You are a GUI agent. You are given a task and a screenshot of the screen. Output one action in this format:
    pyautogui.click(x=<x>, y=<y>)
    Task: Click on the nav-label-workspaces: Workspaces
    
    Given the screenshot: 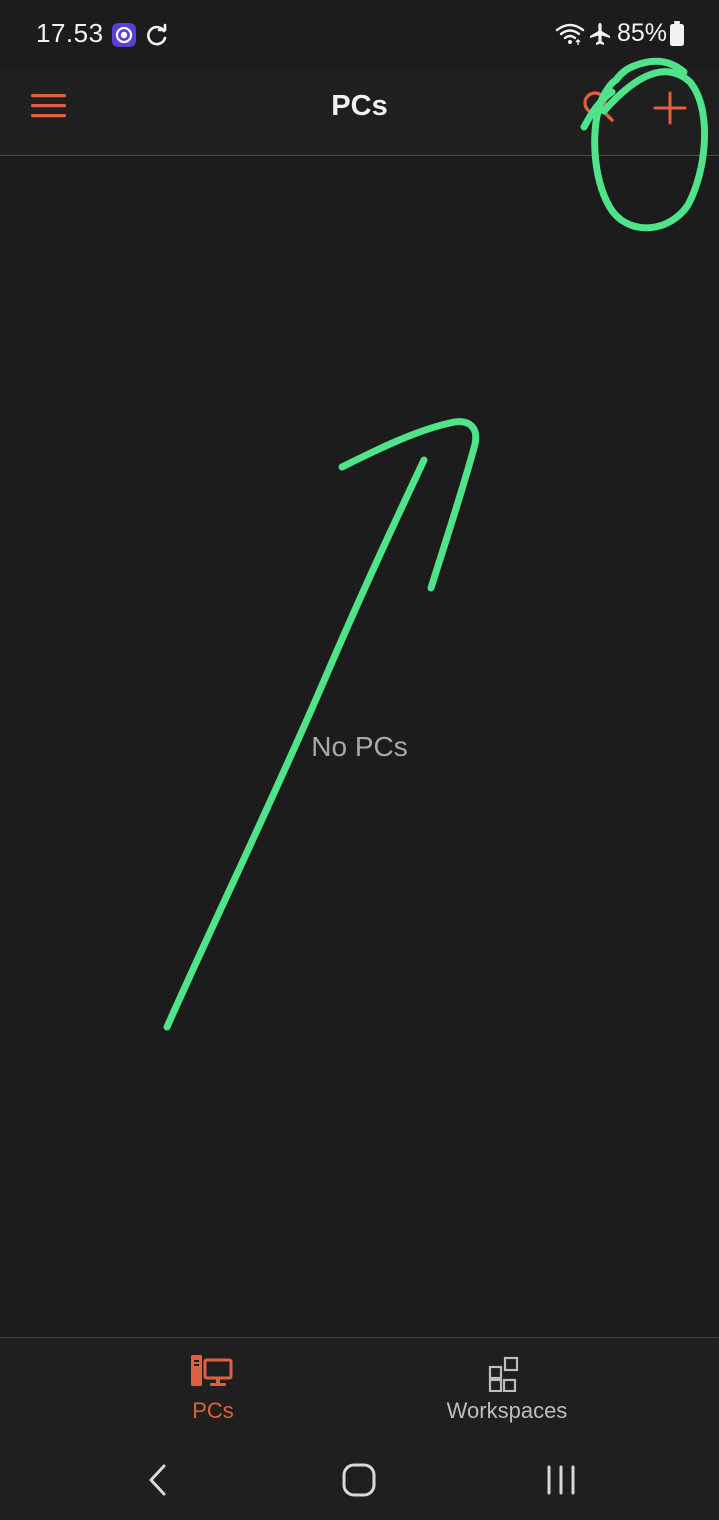 What is the action you would take?
    pyautogui.click(x=507, y=1410)
    